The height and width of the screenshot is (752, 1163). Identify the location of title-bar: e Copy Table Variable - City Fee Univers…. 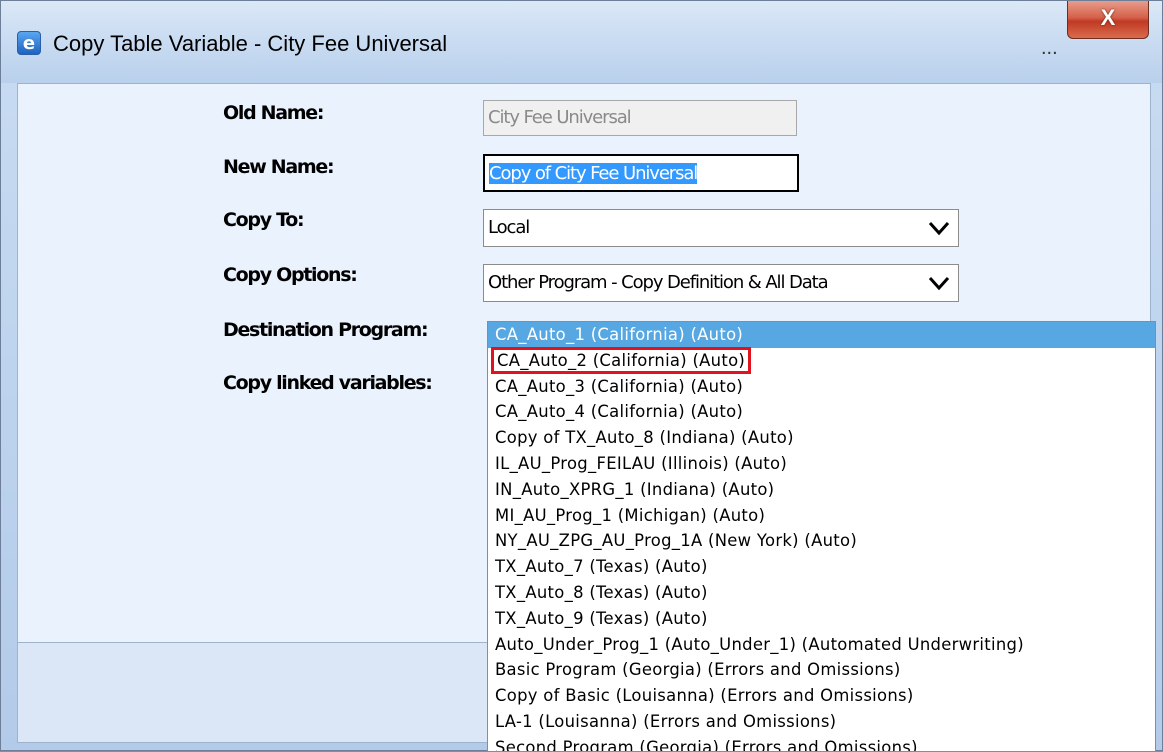
(581, 42).